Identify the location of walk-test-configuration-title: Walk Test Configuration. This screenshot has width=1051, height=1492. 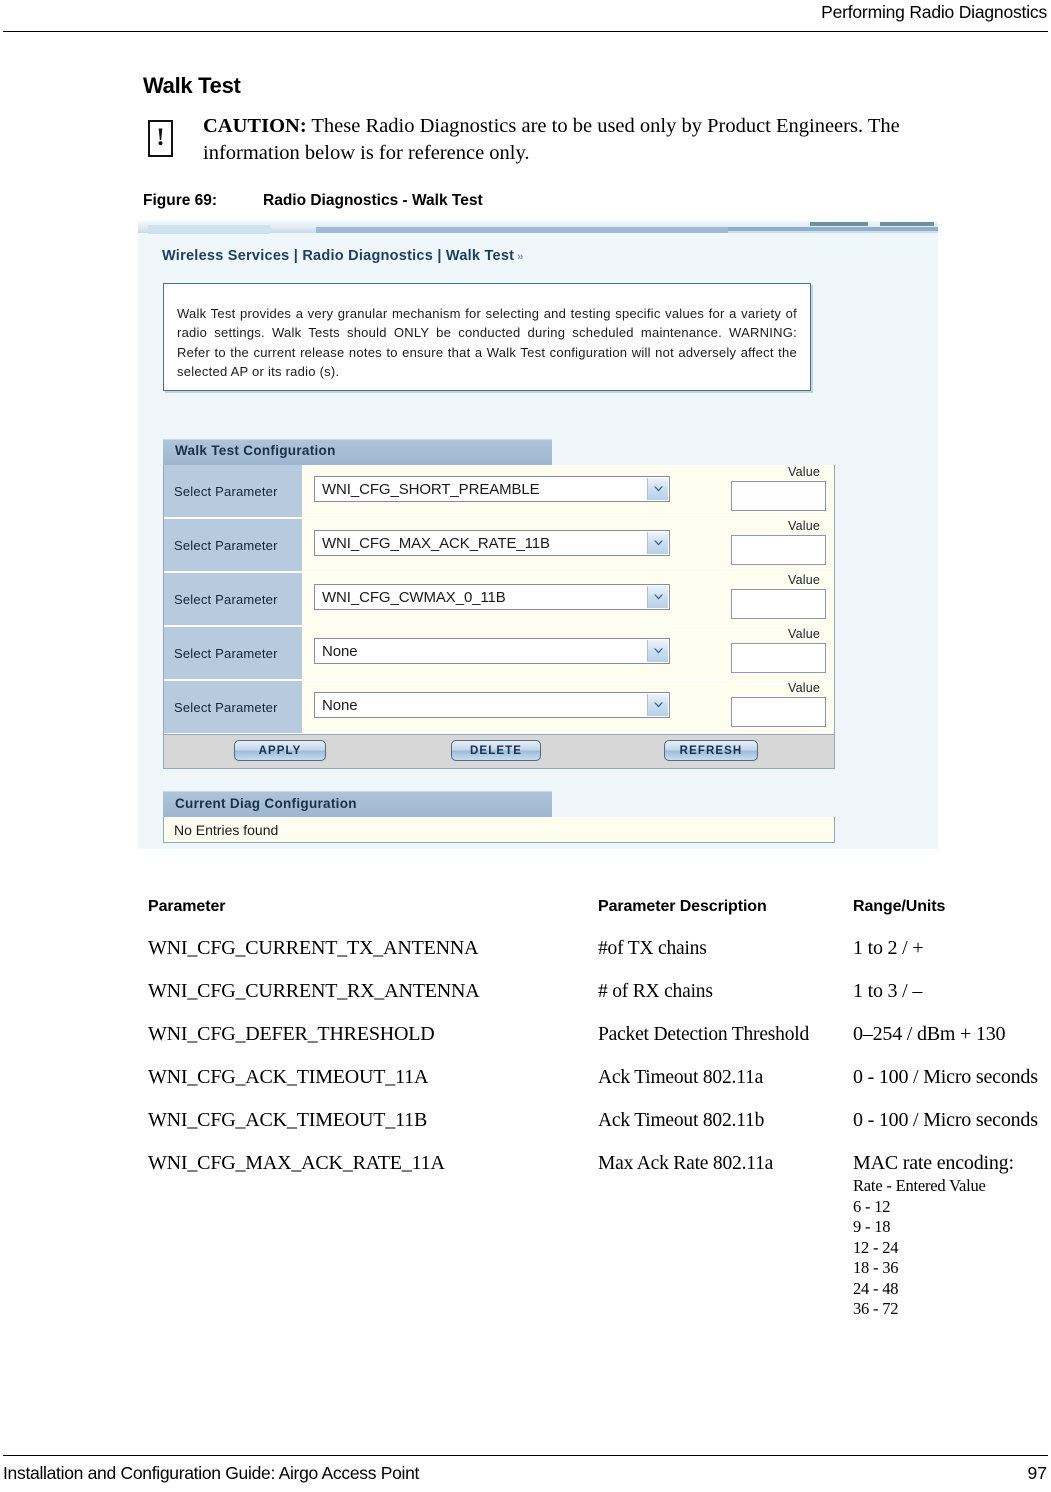
(255, 450).